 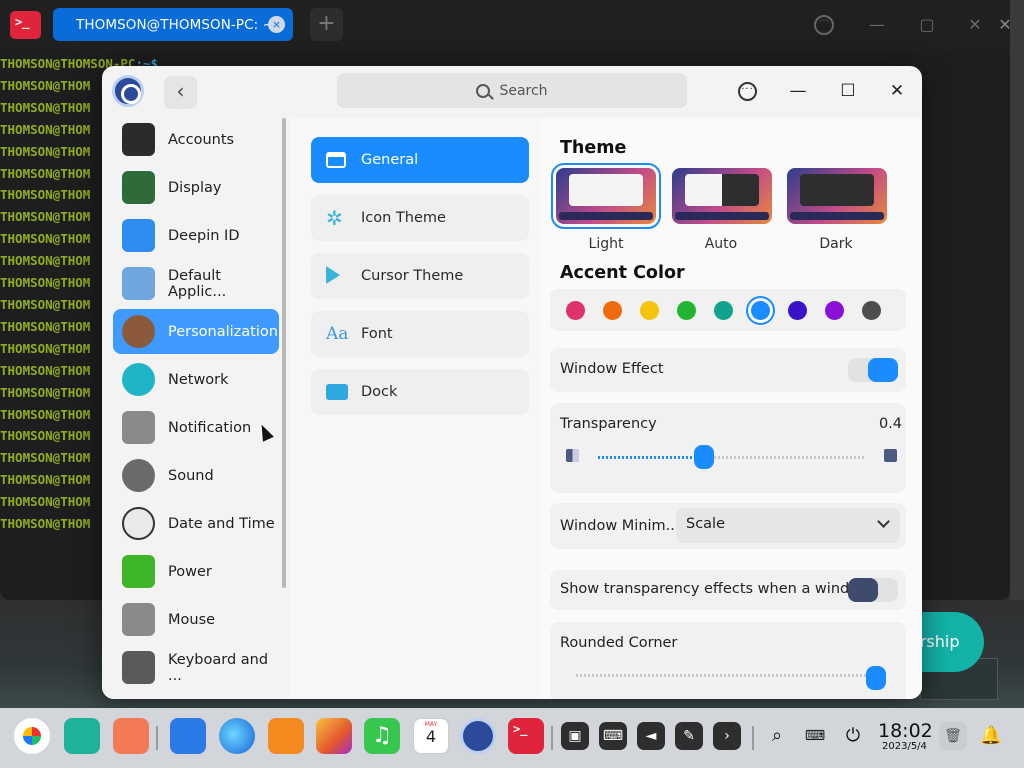 I want to click on pen-icon: ✎, so click(x=689, y=736).